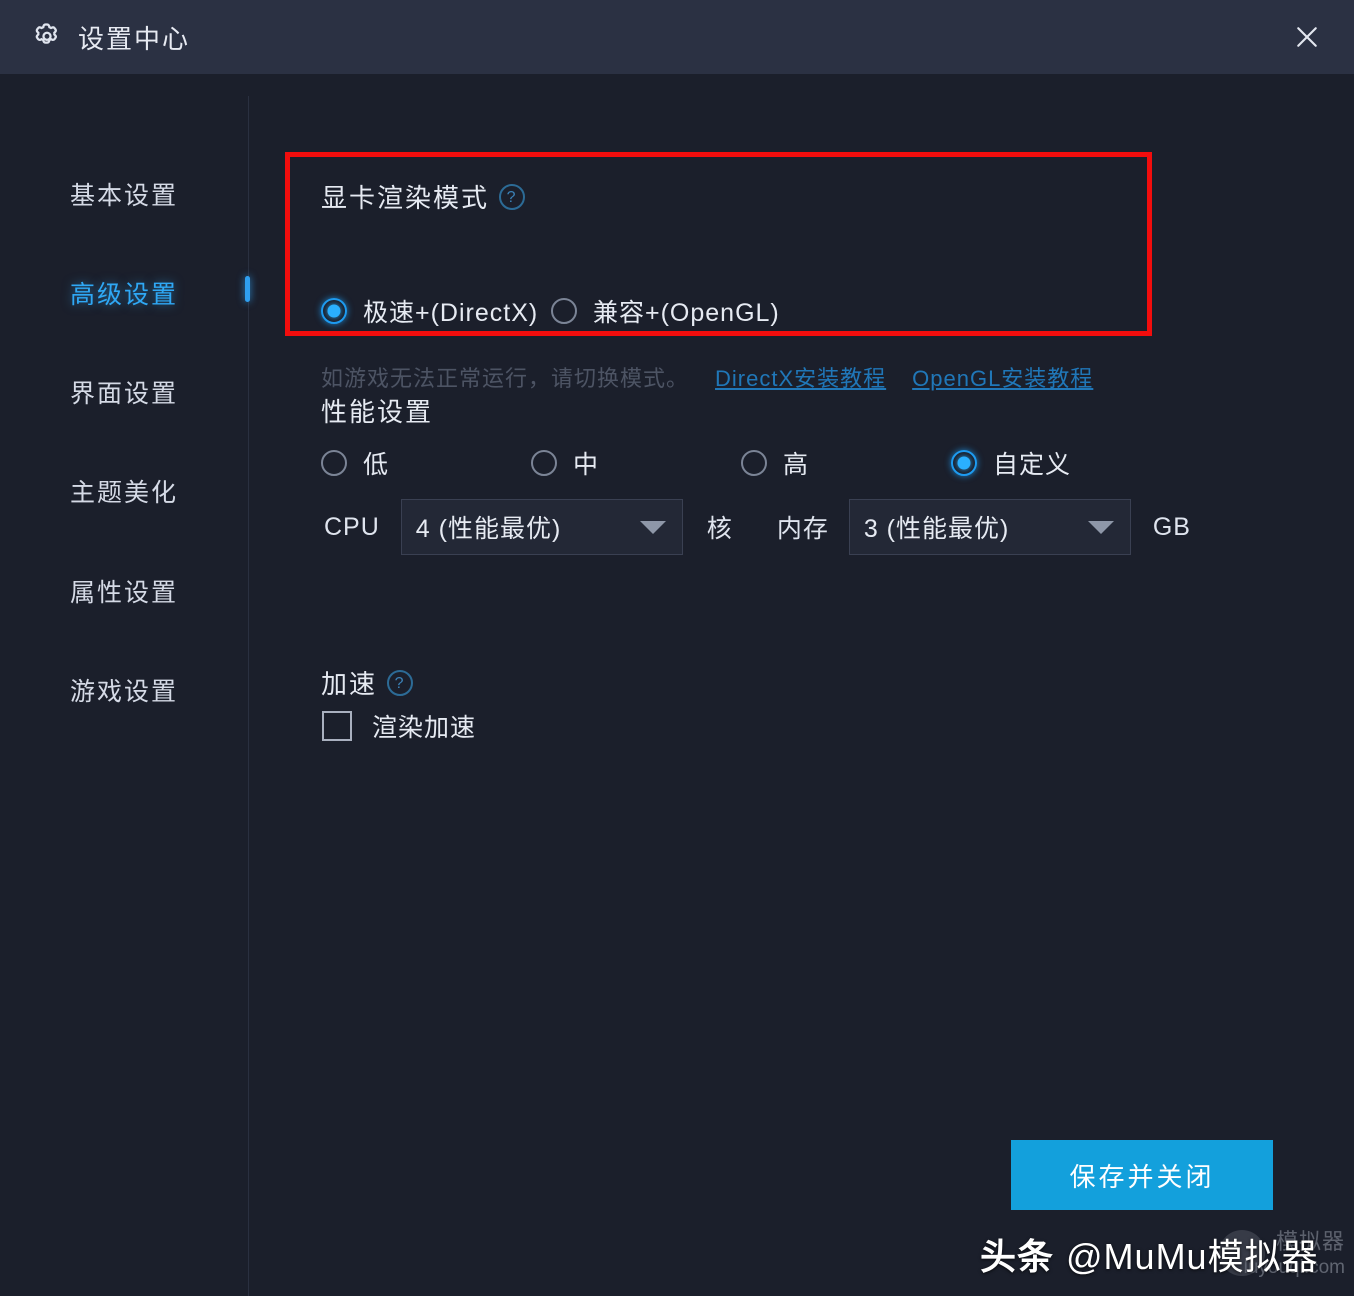 The width and height of the screenshot is (1354, 1296). I want to click on sidebar-item-label: 主题美化, so click(124, 493).